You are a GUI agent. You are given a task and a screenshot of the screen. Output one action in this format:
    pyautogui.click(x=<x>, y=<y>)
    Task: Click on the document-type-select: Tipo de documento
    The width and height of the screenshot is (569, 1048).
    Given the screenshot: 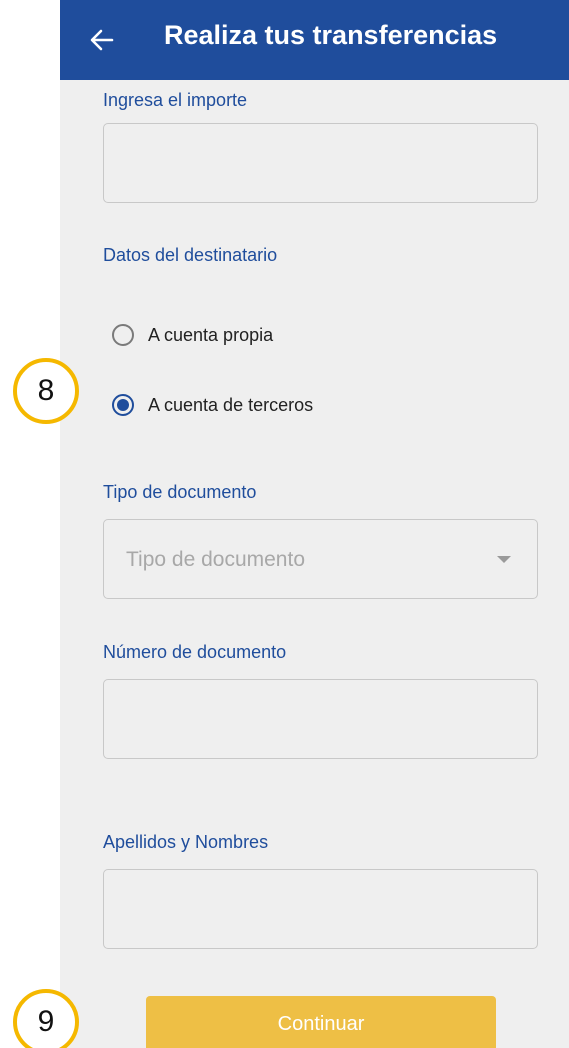 What is the action you would take?
    pyautogui.click(x=320, y=559)
    